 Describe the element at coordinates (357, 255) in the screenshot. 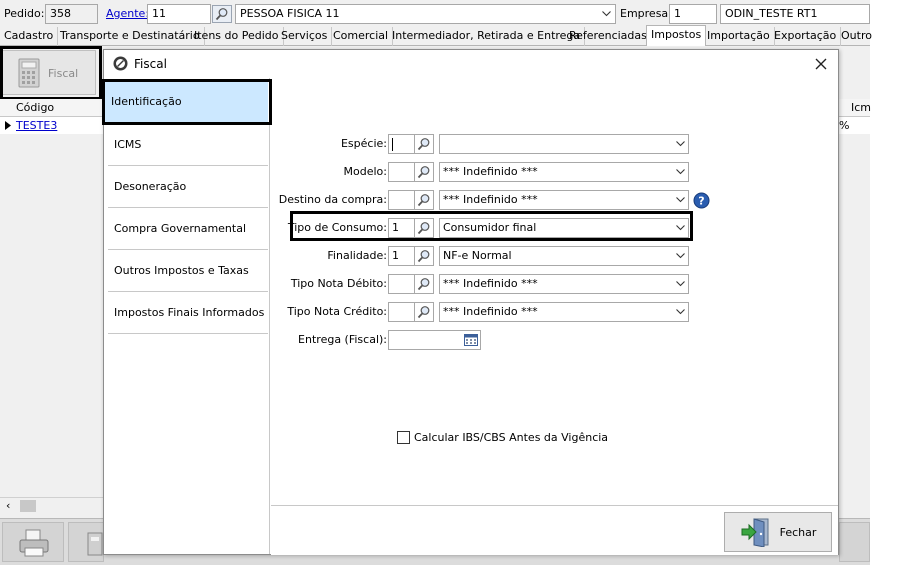

I see `finalidade-label: Finalidade:` at that location.